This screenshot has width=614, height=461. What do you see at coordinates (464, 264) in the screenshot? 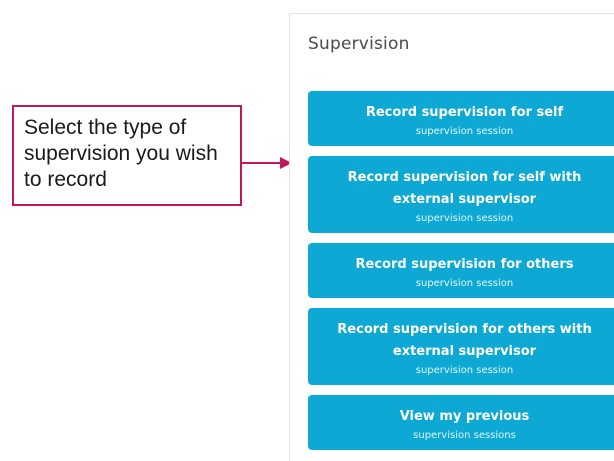
I see `button-label: Record supervision for others` at bounding box center [464, 264].